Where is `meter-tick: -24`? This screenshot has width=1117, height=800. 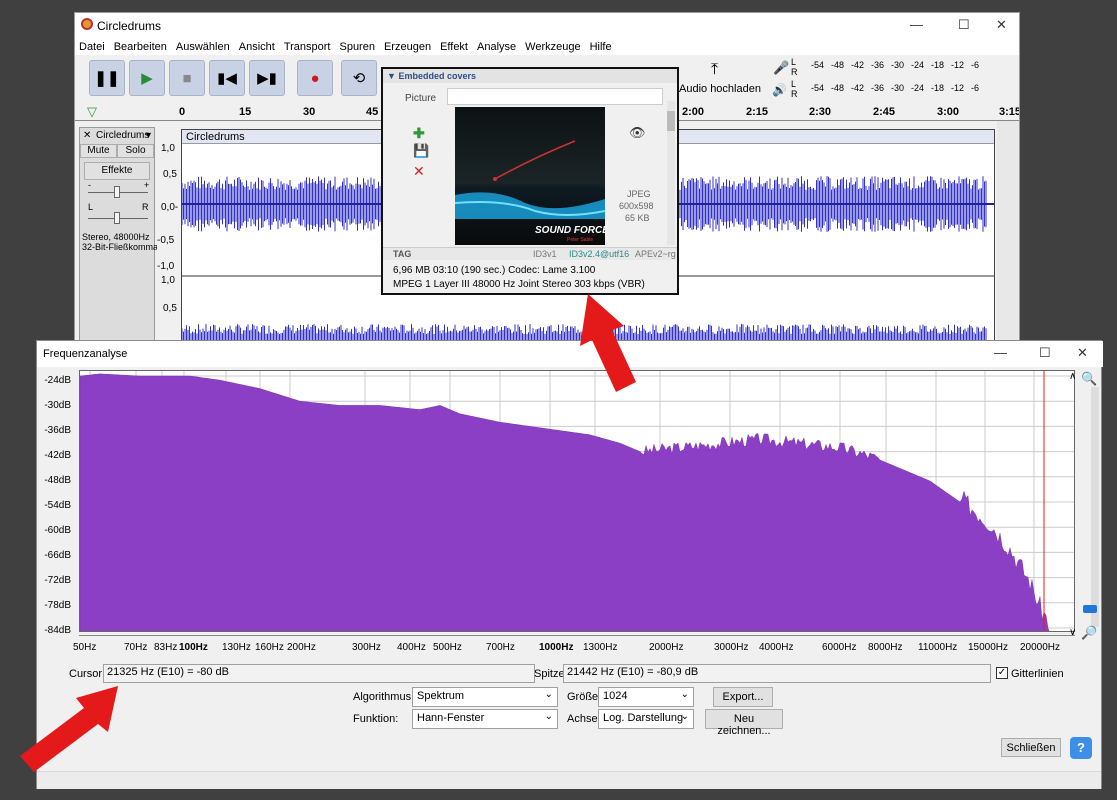 meter-tick: -24 is located at coordinates (918, 88).